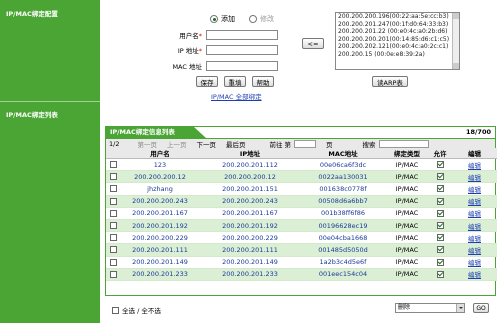 This screenshot has height=323, width=500. I want to click on help-button: 帮助, so click(263, 81).